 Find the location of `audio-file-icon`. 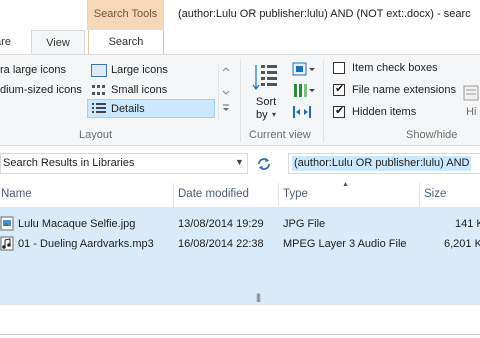

audio-file-icon is located at coordinates (7, 244).